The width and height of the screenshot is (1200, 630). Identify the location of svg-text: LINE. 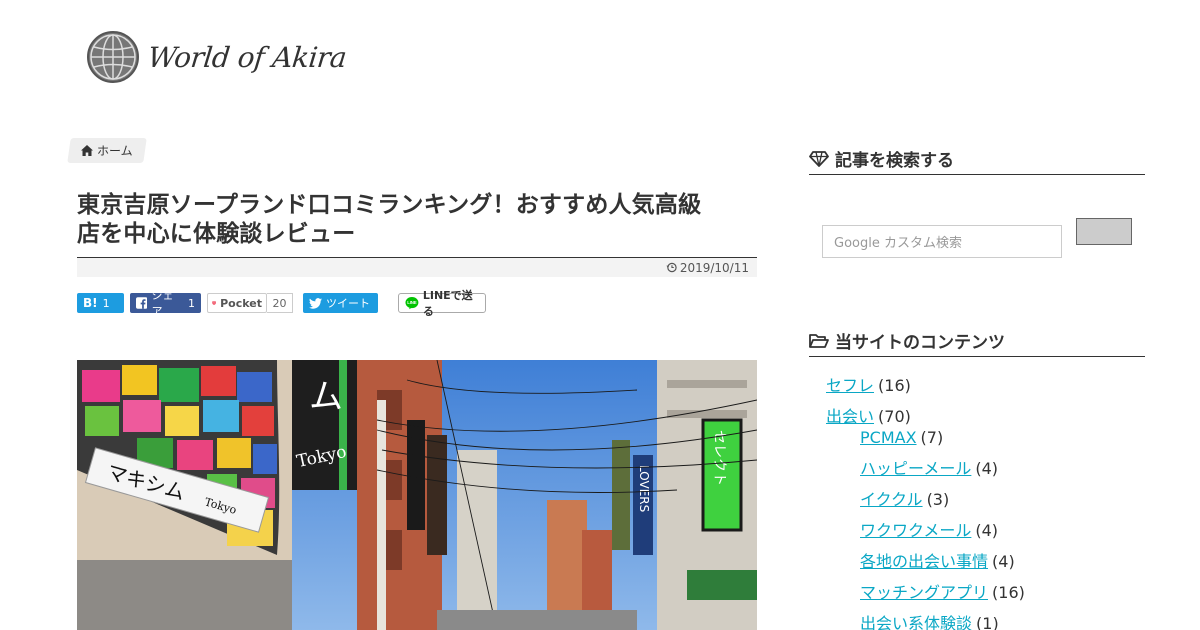
(412, 302).